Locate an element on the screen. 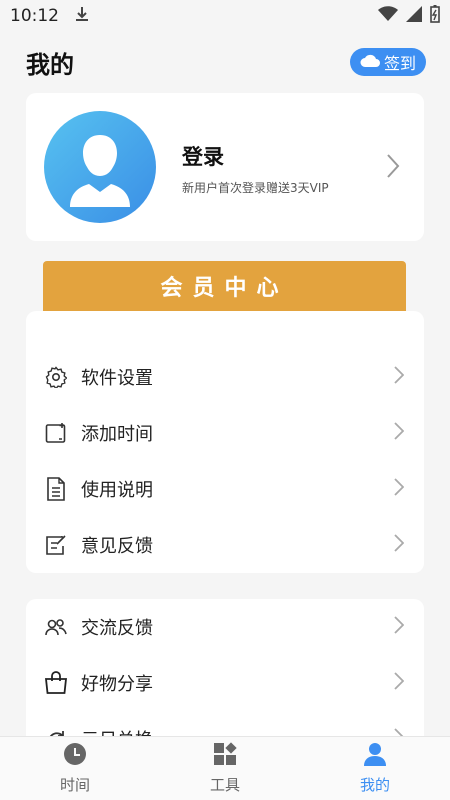 This screenshot has height=800, width=450. header: 我的 签到 is located at coordinates (226, 62).